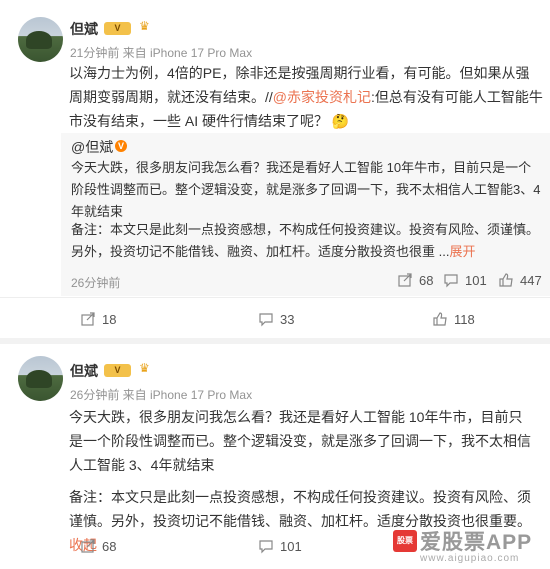 The width and height of the screenshot is (550, 569). Describe the element at coordinates (98, 546) in the screenshot. I see `share-button: 68` at that location.